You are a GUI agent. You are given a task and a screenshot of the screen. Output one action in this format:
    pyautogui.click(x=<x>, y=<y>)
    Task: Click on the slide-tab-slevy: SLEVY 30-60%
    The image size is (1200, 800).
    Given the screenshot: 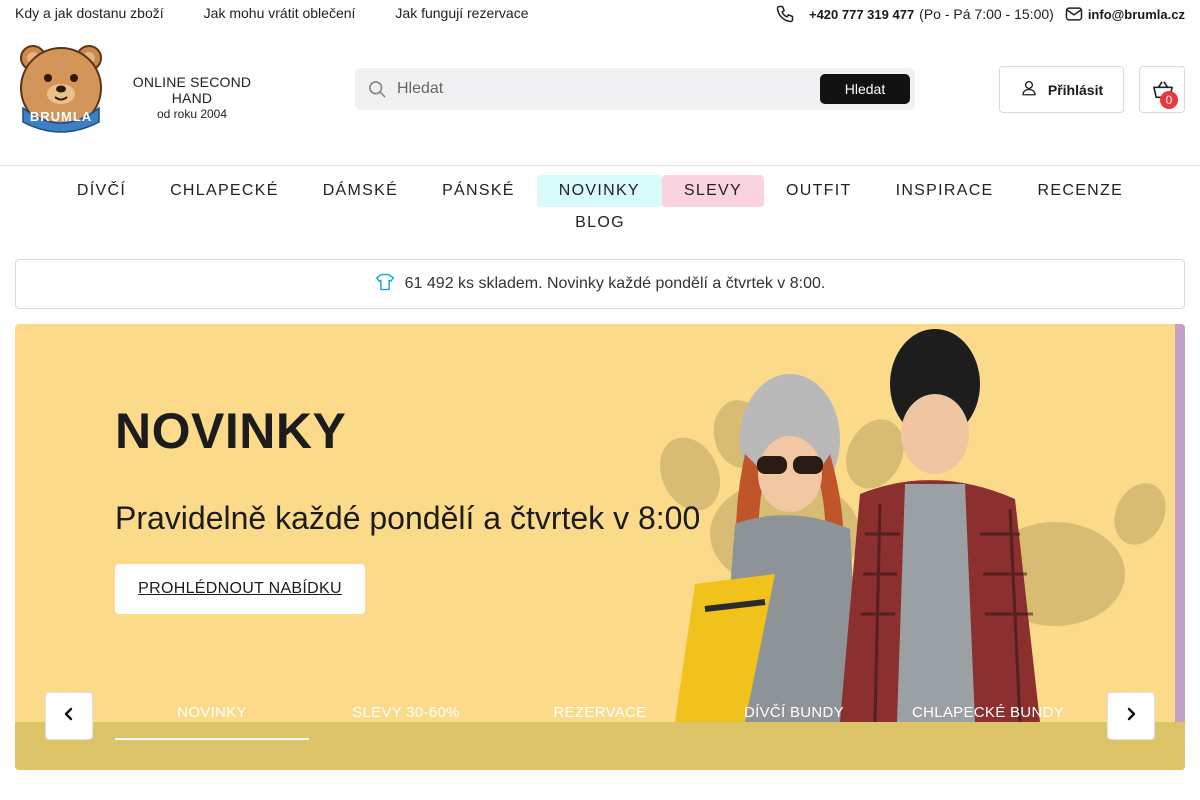 What is the action you would take?
    pyautogui.click(x=406, y=722)
    